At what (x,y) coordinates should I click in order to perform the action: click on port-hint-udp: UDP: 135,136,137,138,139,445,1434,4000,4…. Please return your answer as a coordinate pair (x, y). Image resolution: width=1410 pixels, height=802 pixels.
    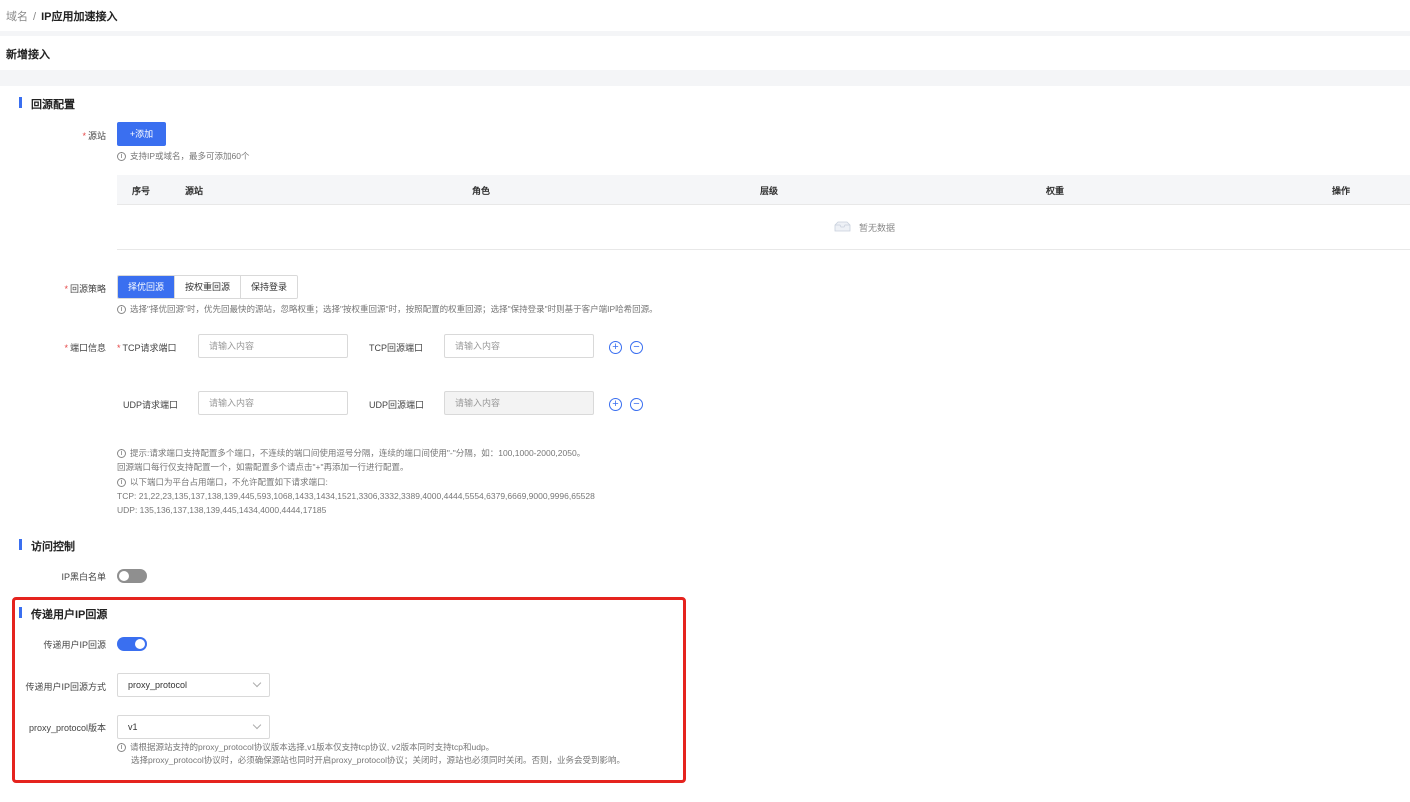
    Looking at the image, I should click on (222, 510).